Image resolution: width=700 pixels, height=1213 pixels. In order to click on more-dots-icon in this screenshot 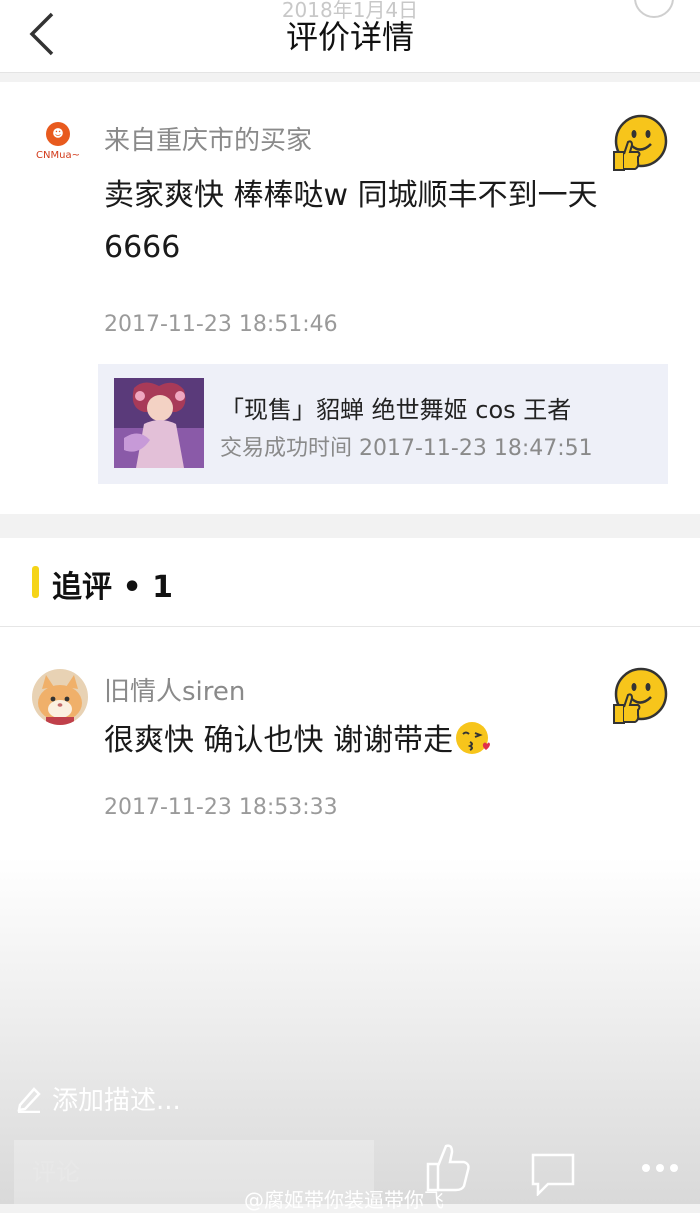, I will do `click(660, 1169)`.